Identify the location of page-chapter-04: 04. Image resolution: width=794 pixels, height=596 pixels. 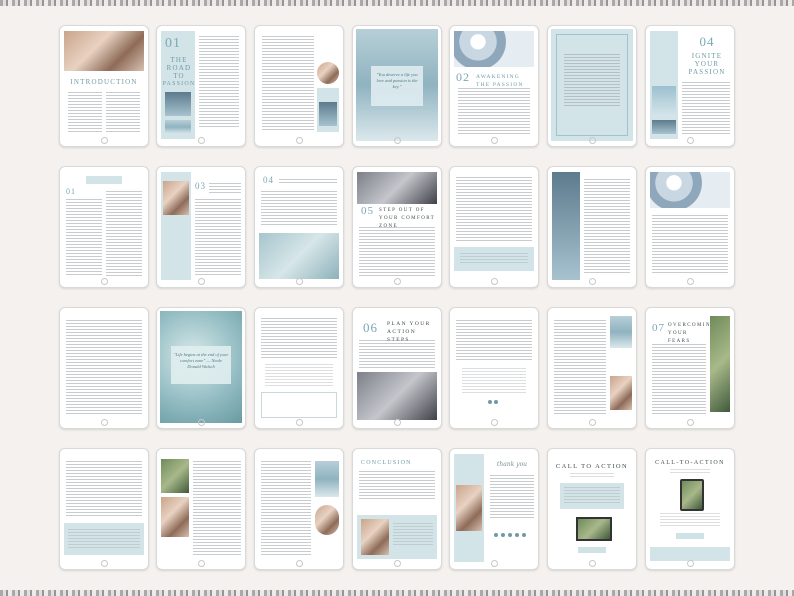
(299, 227).